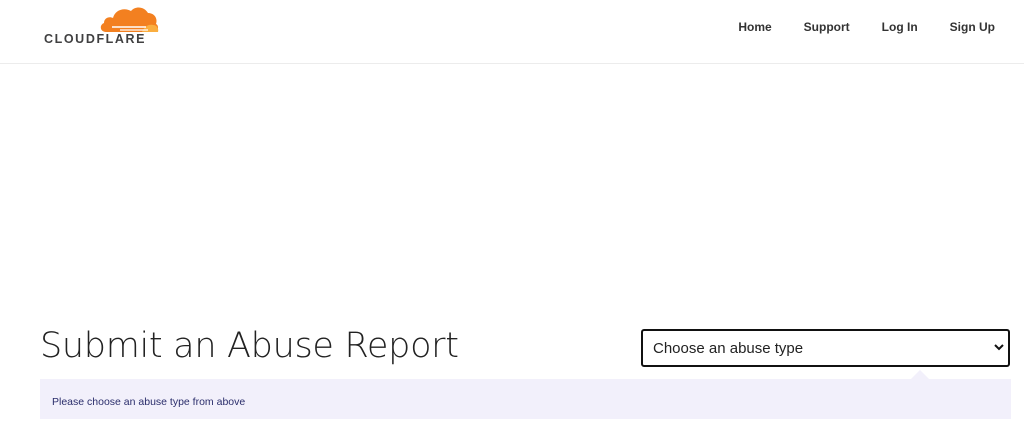 The width and height of the screenshot is (1024, 433). I want to click on nav-login-link: Log In, so click(900, 27).